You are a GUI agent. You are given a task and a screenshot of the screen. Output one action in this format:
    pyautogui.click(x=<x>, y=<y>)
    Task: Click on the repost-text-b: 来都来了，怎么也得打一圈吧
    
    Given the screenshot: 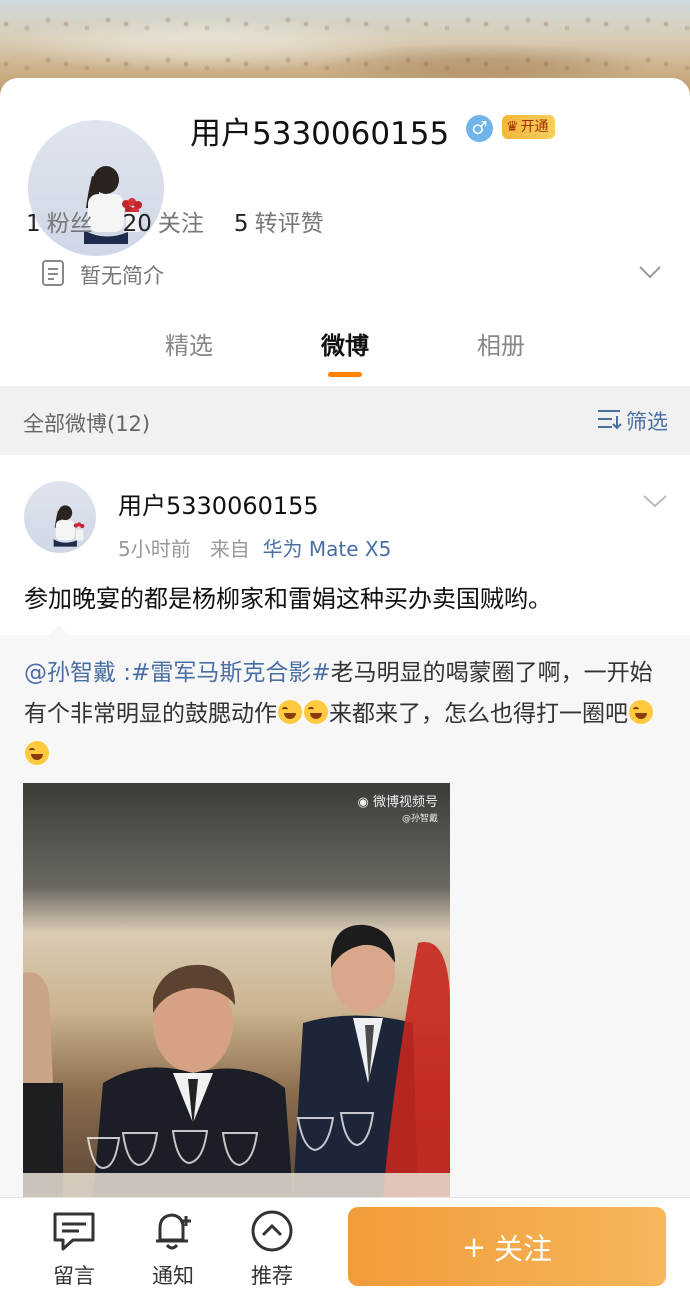 What is the action you would take?
    pyautogui.click(x=478, y=714)
    